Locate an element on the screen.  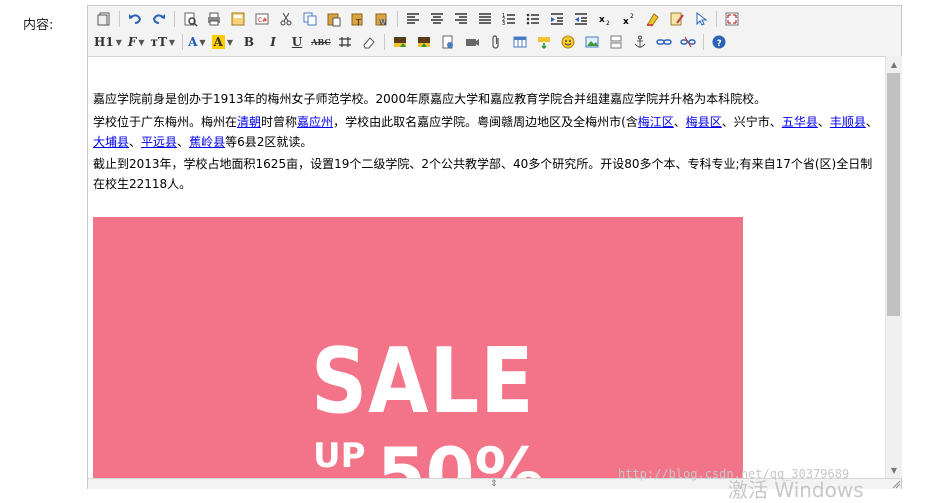
underline-button: U is located at coordinates (297, 42).